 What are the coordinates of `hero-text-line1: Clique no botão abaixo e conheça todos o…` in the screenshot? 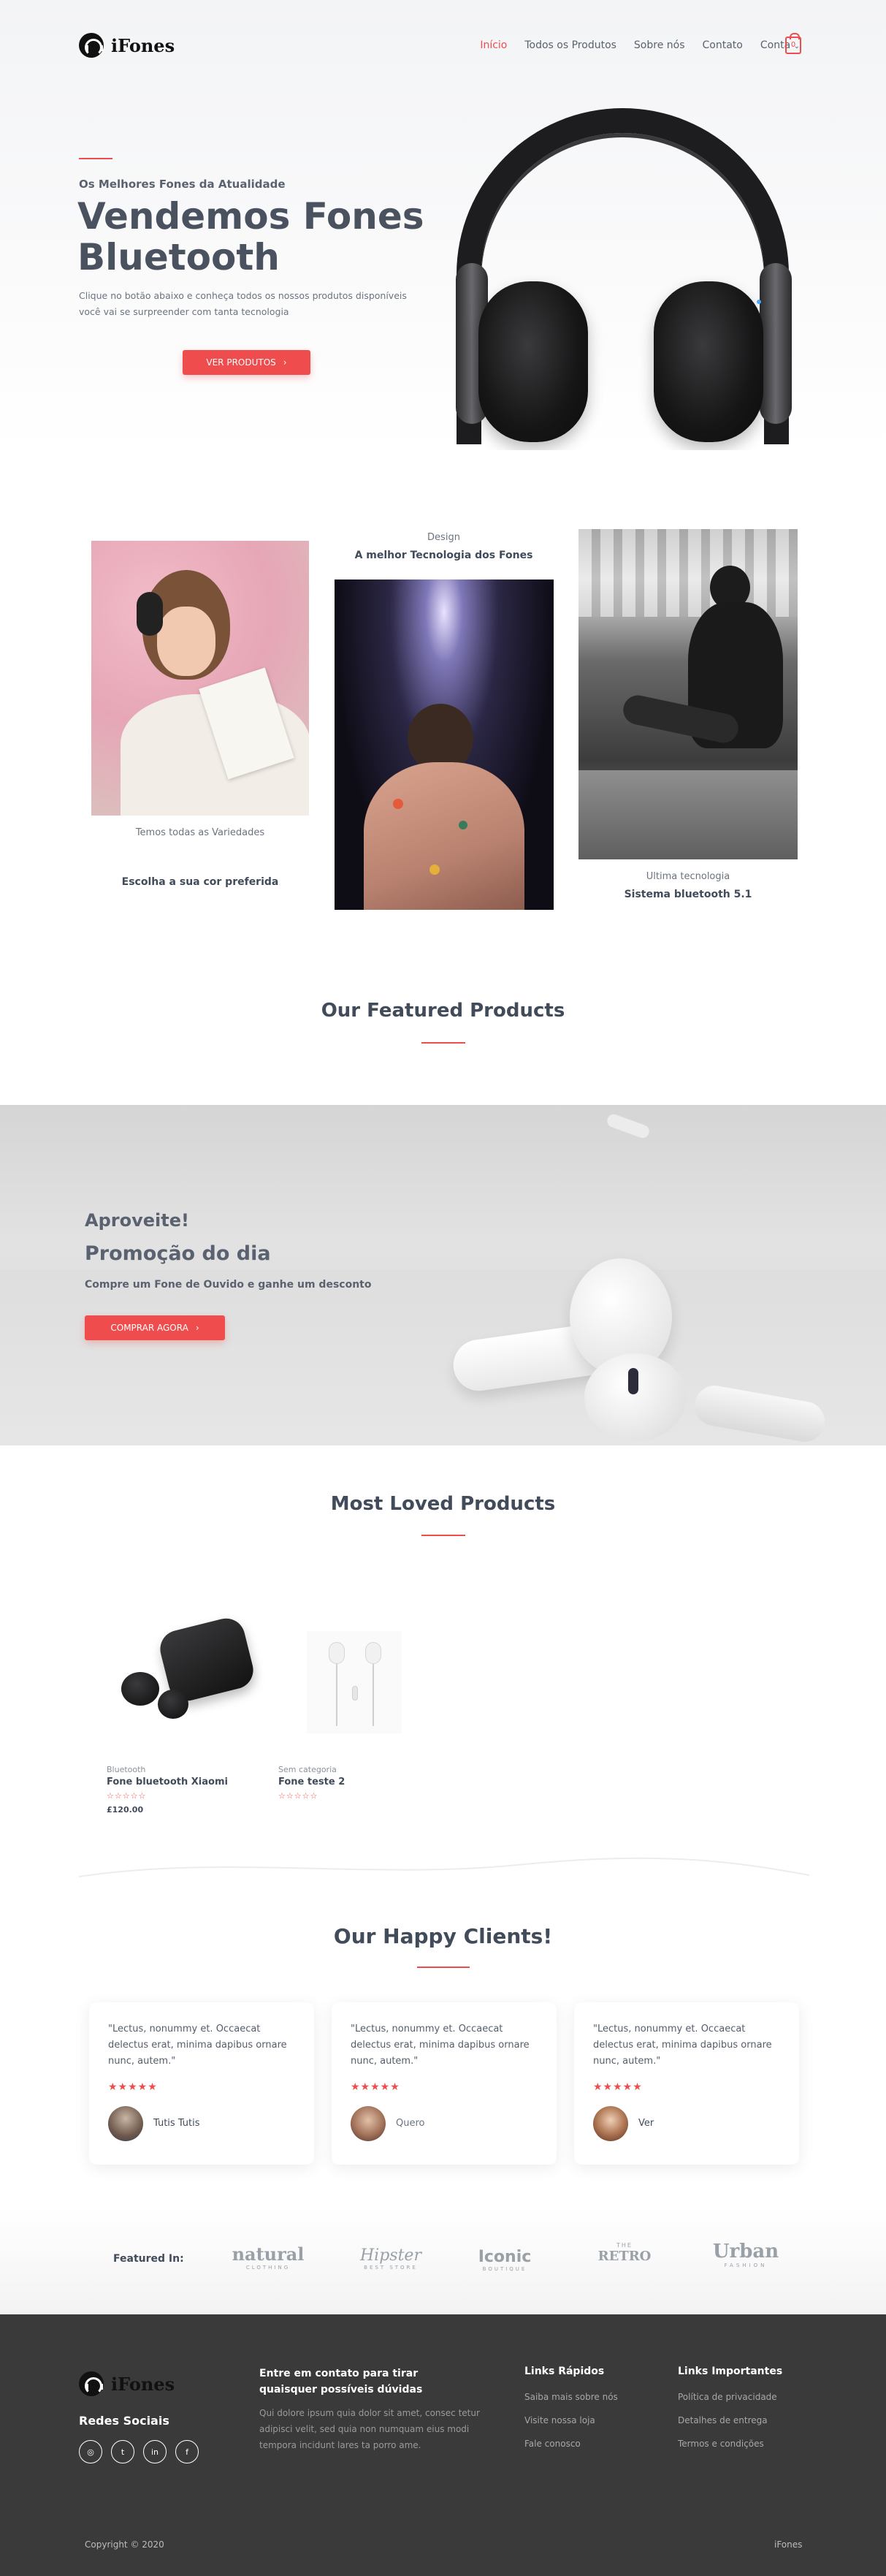 It's located at (243, 295).